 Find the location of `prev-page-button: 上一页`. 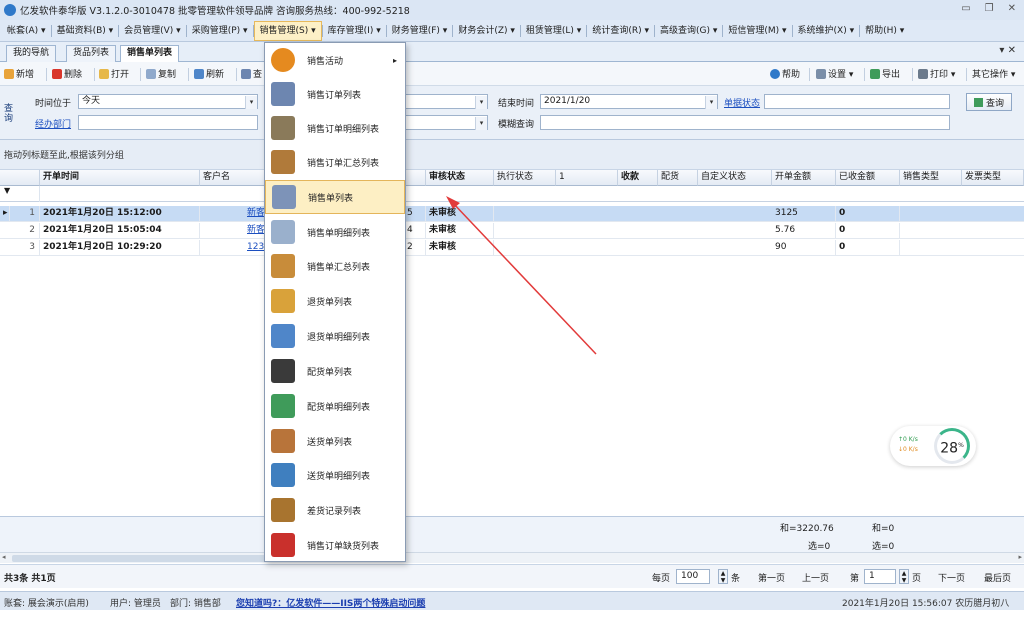

prev-page-button: 上一页 is located at coordinates (815, 577).